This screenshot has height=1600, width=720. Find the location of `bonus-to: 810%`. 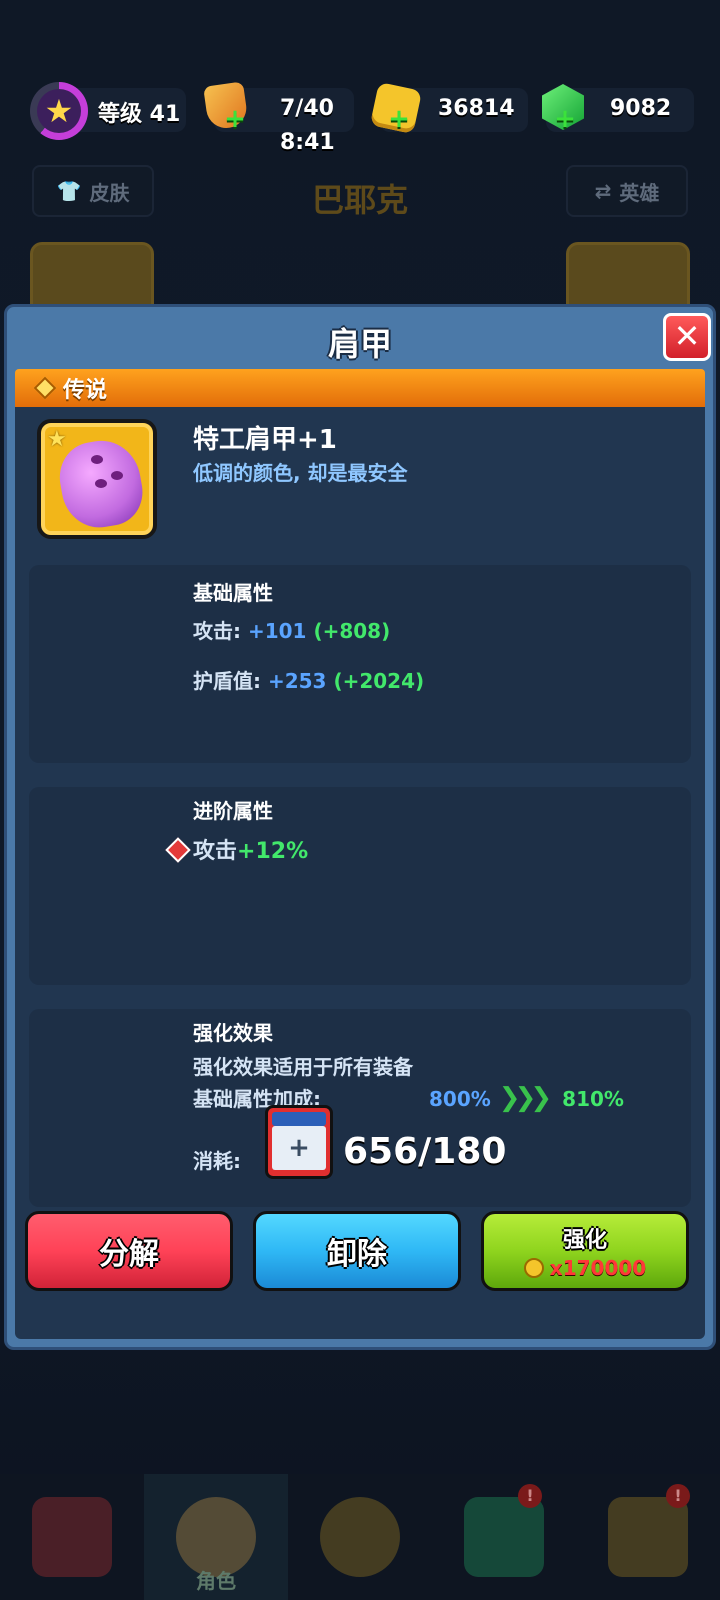

bonus-to: 810% is located at coordinates (593, 1099).